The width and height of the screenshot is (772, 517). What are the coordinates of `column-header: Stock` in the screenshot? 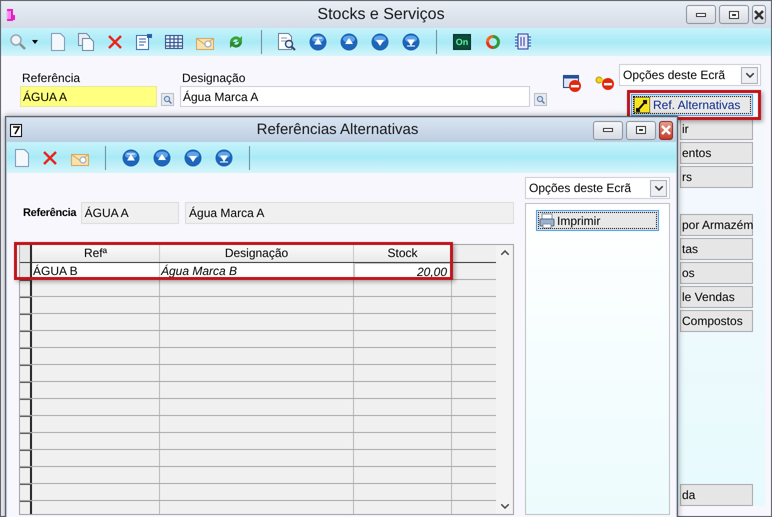 It's located at (403, 253).